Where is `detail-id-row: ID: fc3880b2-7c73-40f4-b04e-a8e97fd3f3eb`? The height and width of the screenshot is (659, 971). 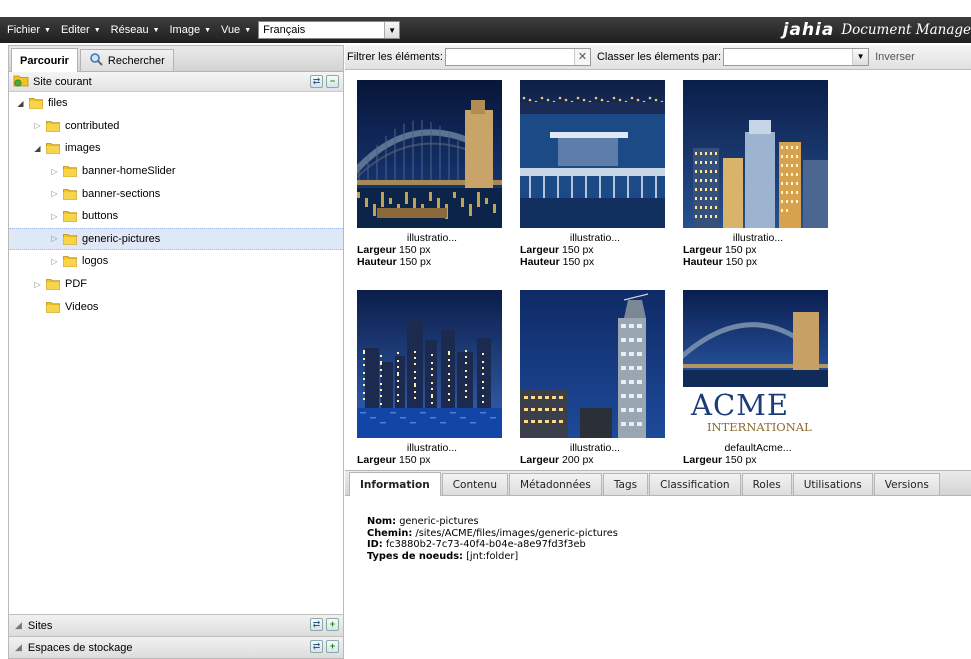
detail-id-row: ID: fc3880b2-7c73-40f4-b04e-a8e97fd3f3eb is located at coordinates (669, 545).